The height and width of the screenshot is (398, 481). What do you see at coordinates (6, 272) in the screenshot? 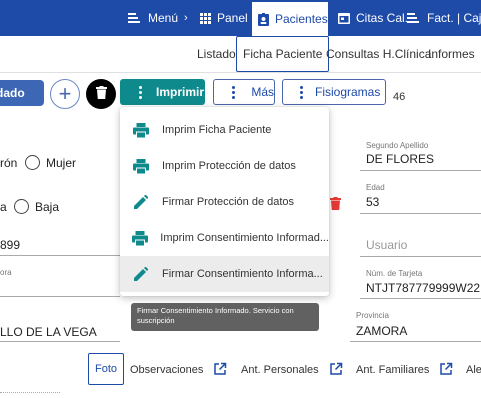
I see `field-label: ora` at bounding box center [6, 272].